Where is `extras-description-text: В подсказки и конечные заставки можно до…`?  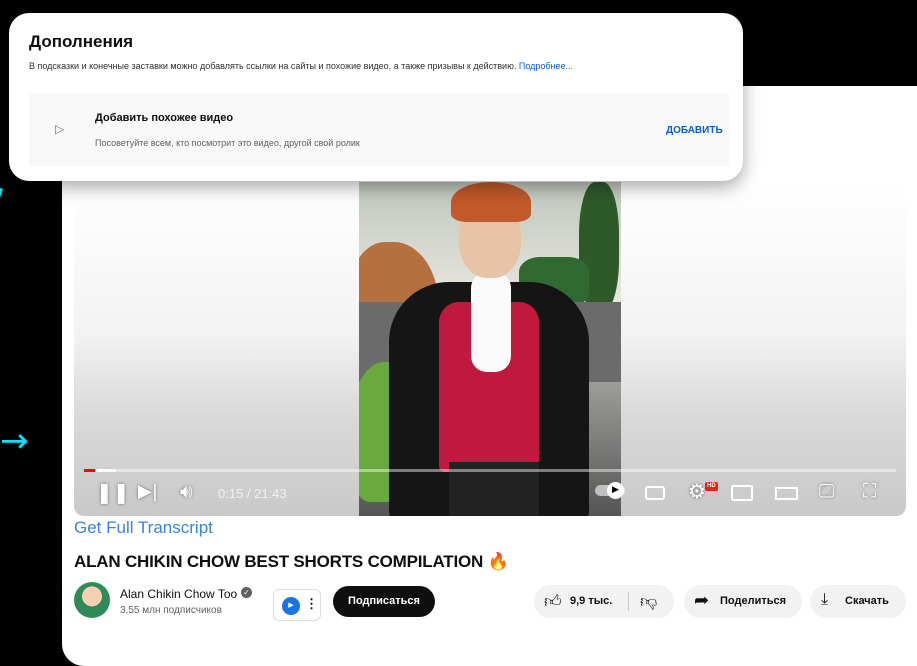
extras-description-text: В подсказки и конечные заставки можно до… is located at coordinates (273, 66).